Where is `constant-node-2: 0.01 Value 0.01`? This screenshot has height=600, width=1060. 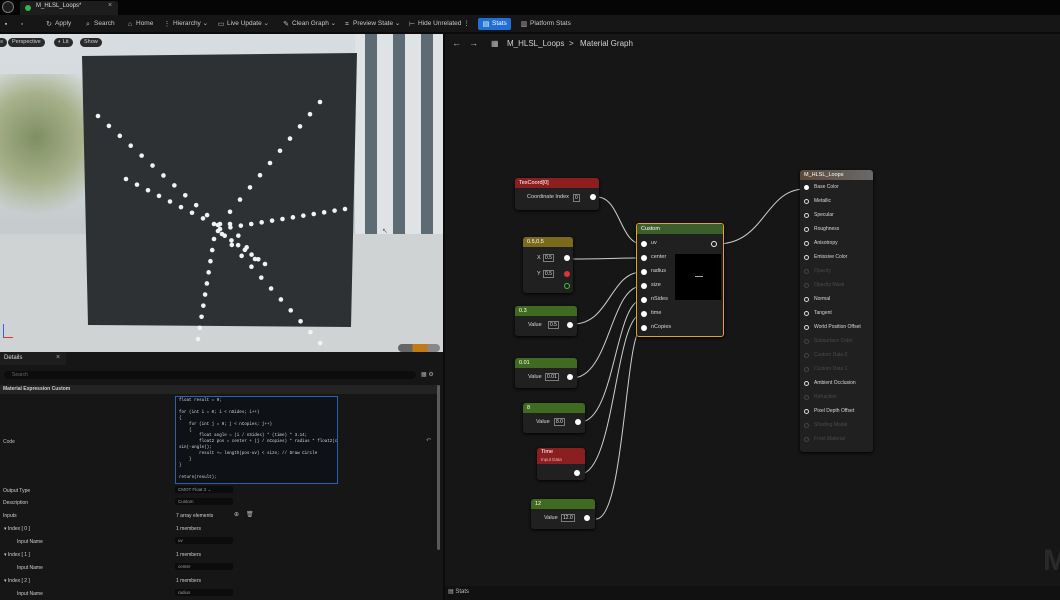
constant-node-2: 0.01 Value 0.01 is located at coordinates (546, 373).